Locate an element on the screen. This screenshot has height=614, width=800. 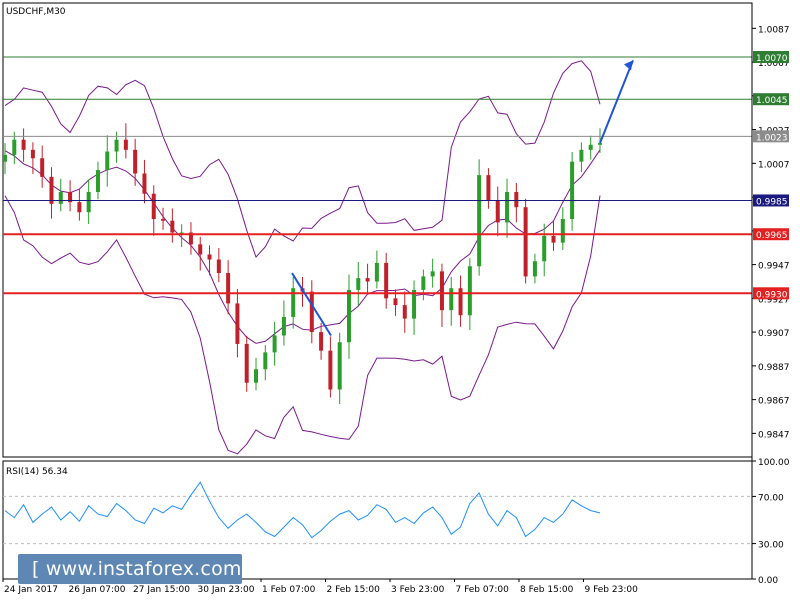
time-tick-label: 8 Feb 15:00 is located at coordinates (547, 590).